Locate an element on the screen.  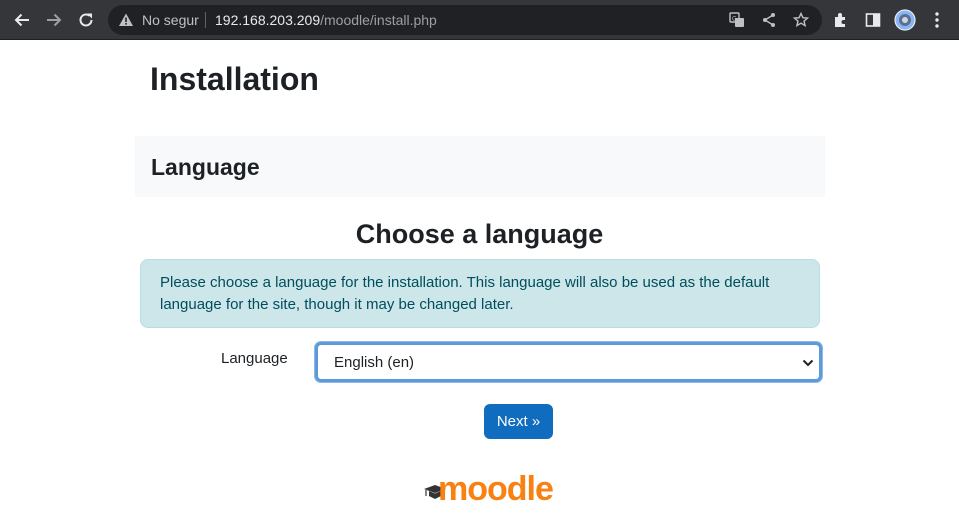
language-select-value: English (en) is located at coordinates (374, 362).